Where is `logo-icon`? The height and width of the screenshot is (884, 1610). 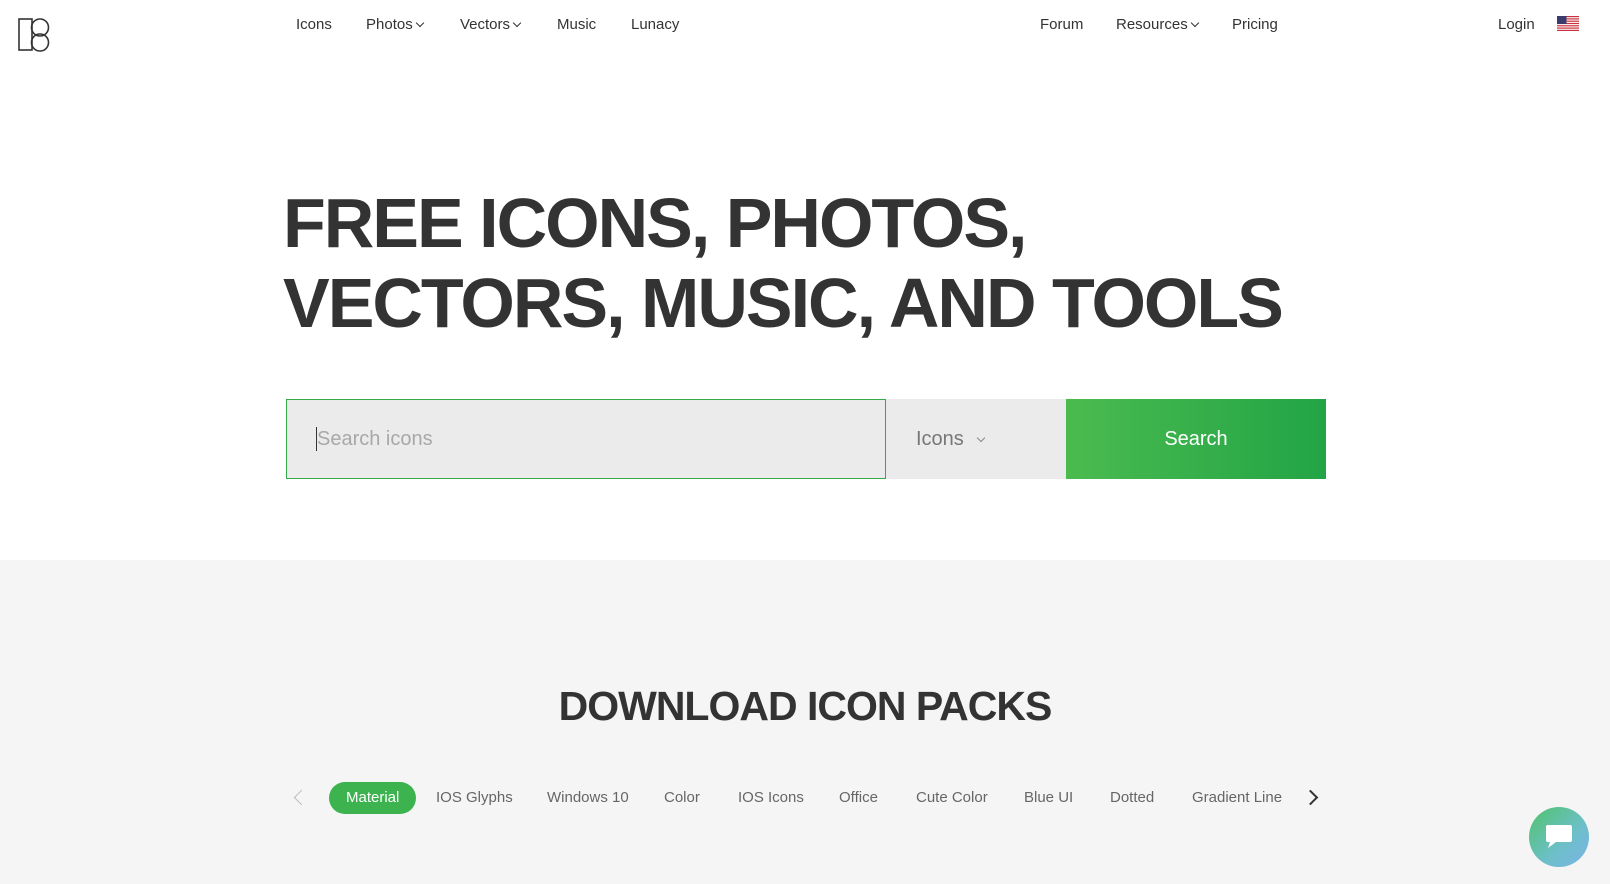 logo-icon is located at coordinates (34, 35).